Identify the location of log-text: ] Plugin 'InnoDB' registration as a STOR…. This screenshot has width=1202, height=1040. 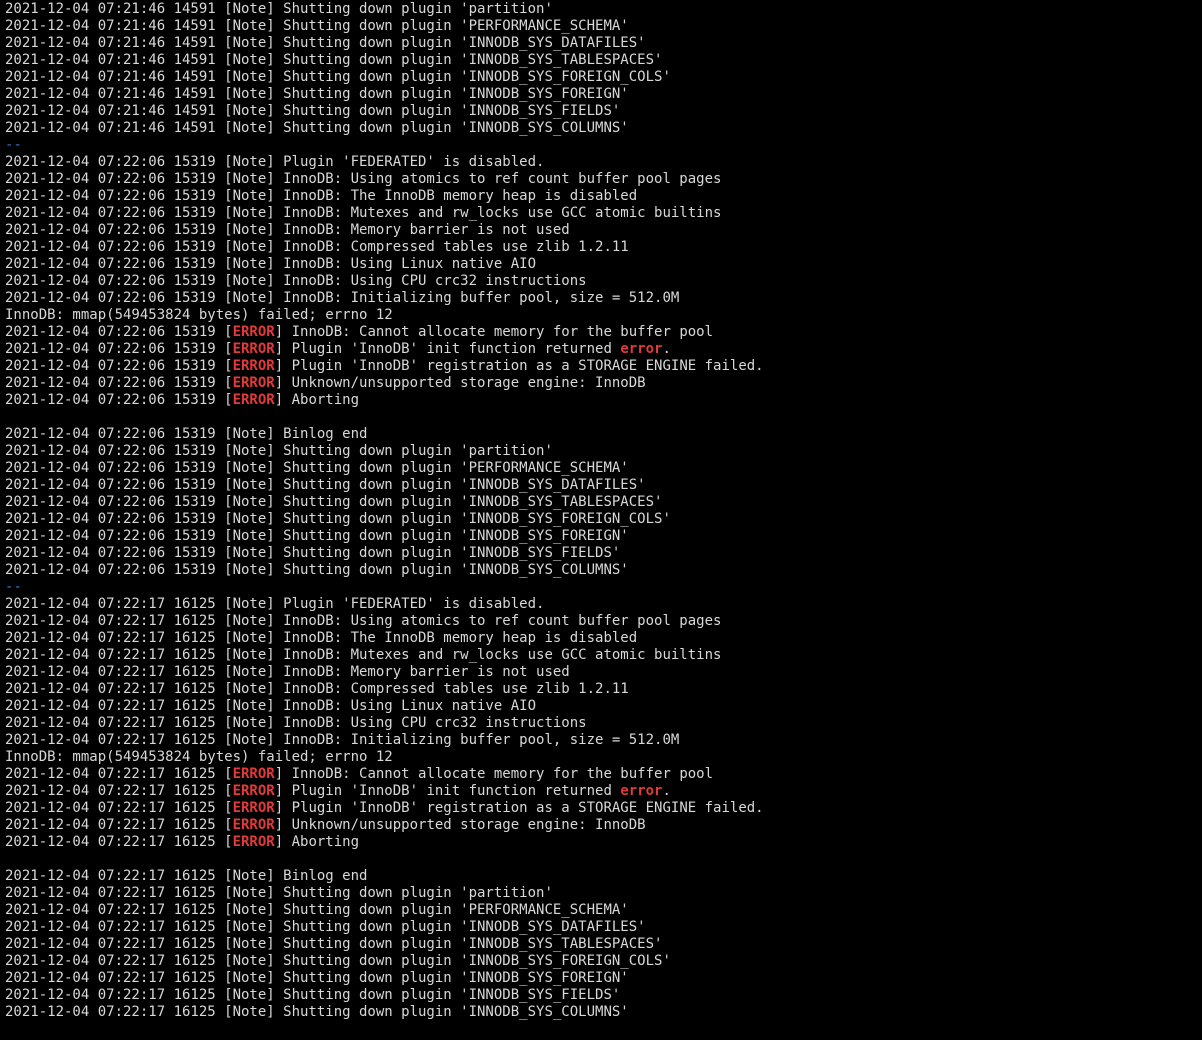
(519, 808).